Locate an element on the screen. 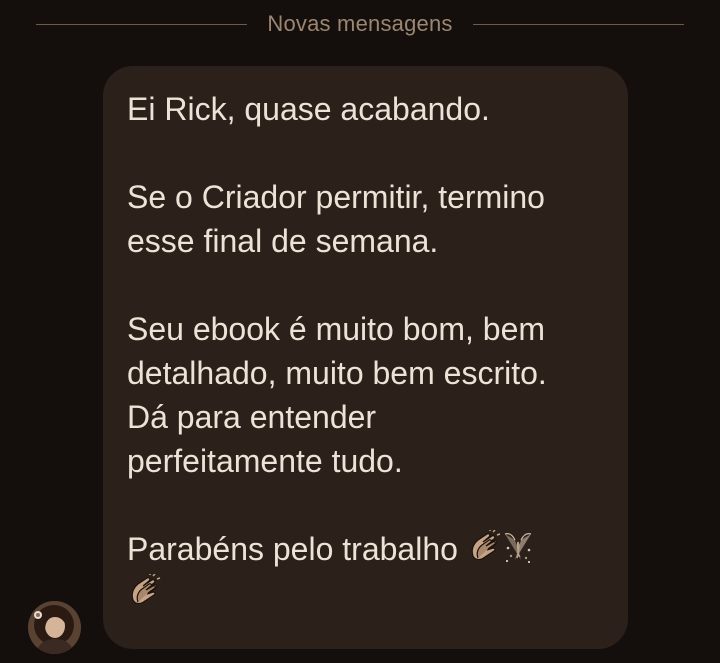  sender-avatar is located at coordinates (54, 627).